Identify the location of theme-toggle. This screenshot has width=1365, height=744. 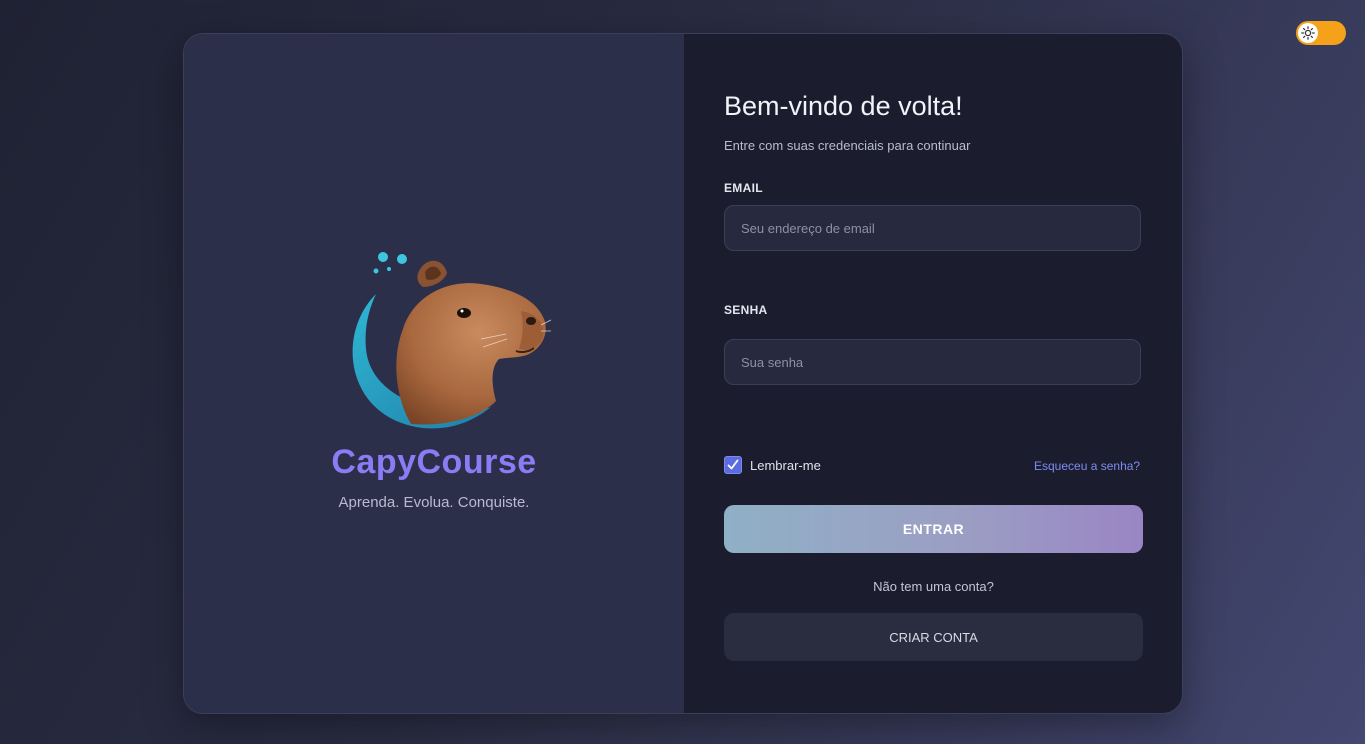
(1321, 33).